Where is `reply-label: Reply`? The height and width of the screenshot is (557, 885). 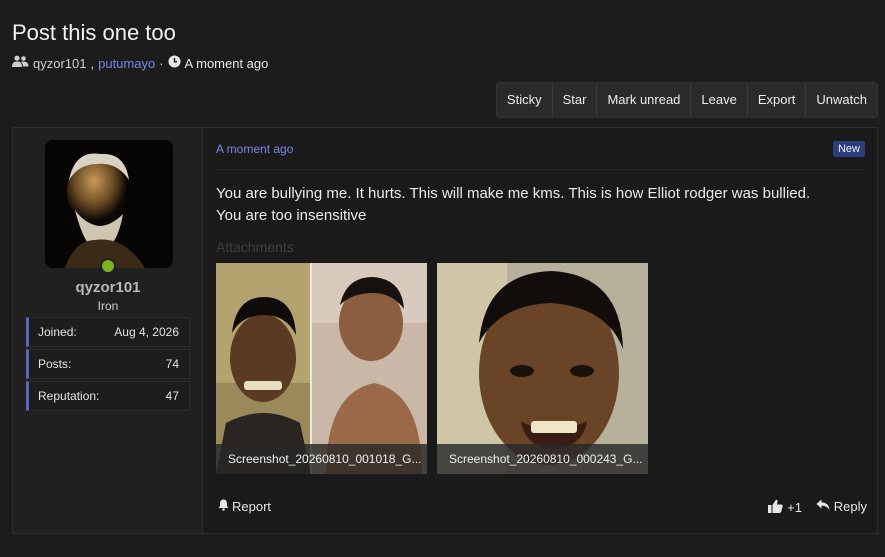 reply-label: Reply is located at coordinates (850, 506).